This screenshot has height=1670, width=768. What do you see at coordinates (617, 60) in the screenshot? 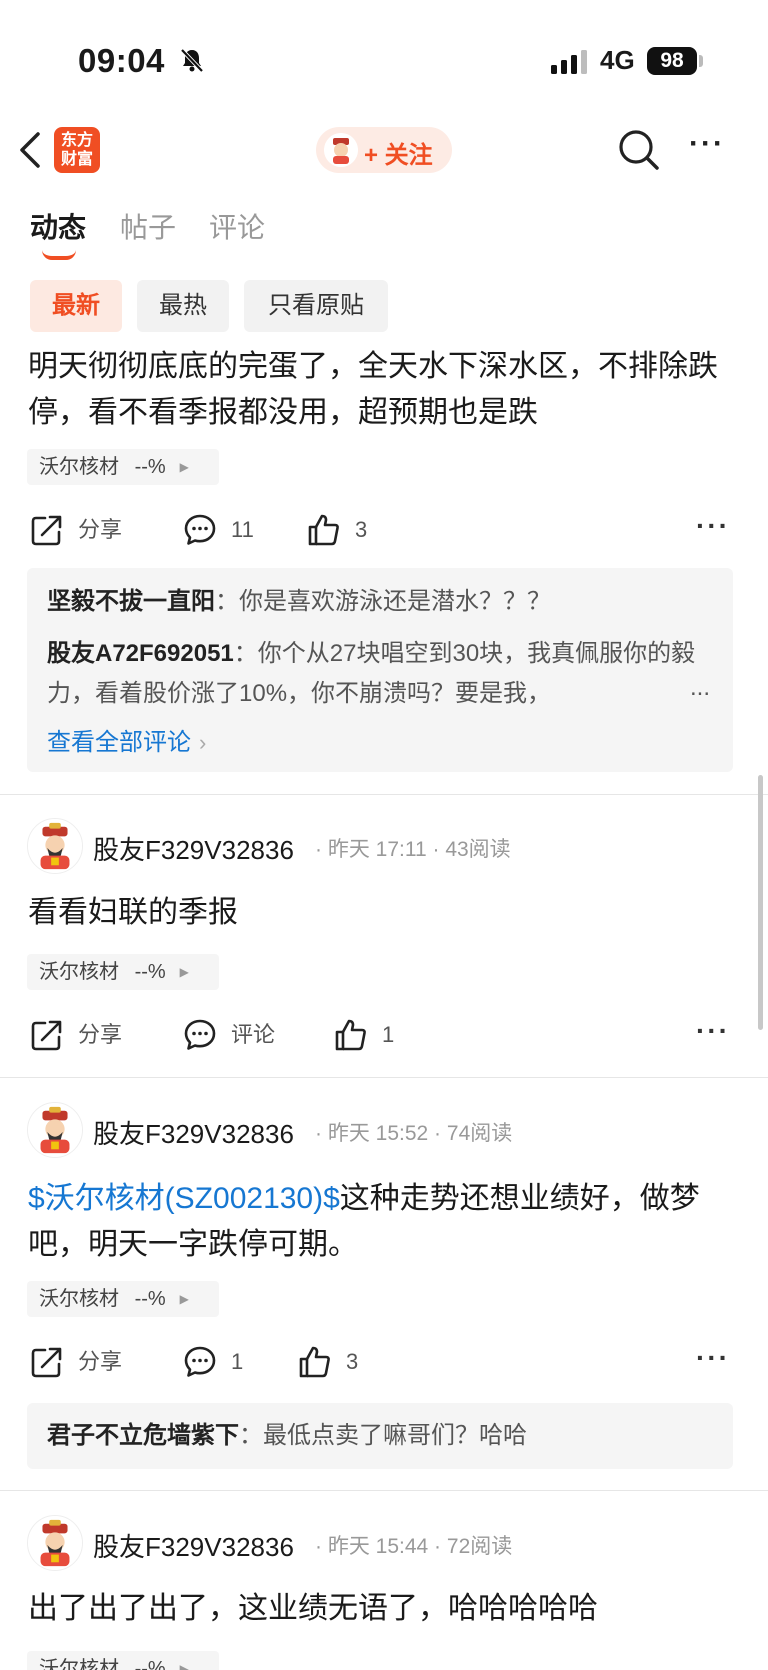
I see `network-type: 4G` at bounding box center [617, 60].